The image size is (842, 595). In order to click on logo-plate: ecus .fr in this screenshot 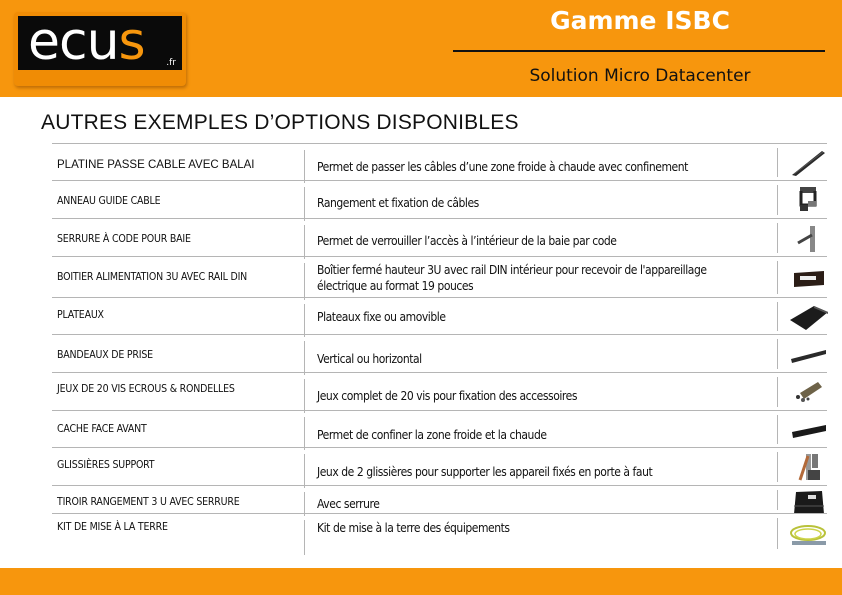, I will do `click(100, 42)`.